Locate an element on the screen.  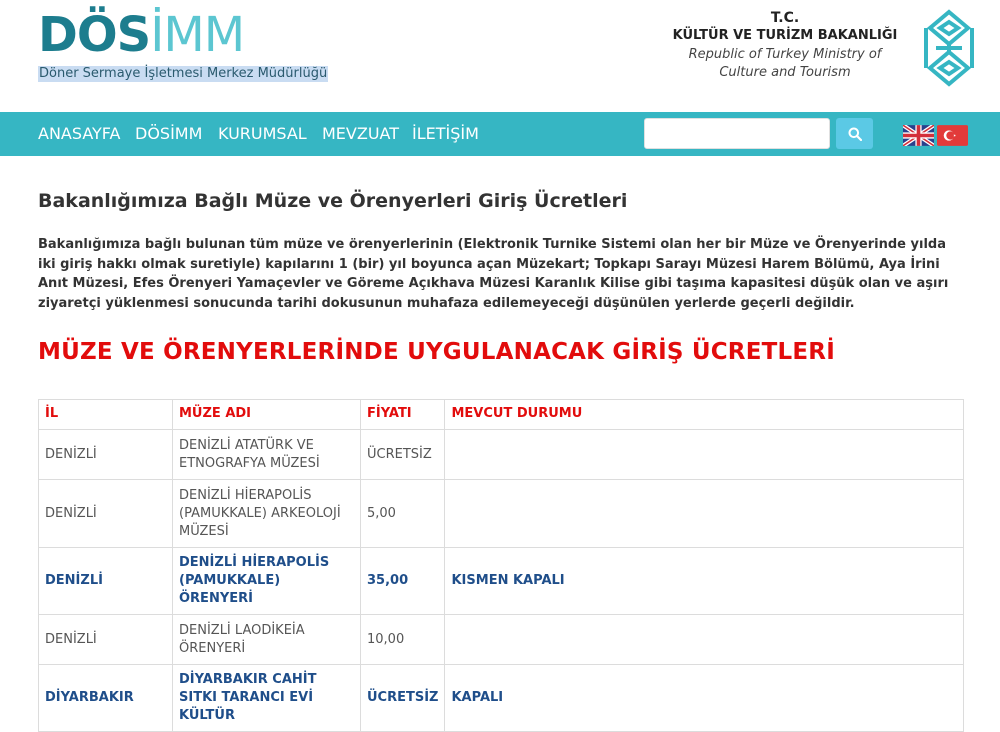
column-header-mevcut-durumu: MEVCUT DURUMU is located at coordinates (704, 414).